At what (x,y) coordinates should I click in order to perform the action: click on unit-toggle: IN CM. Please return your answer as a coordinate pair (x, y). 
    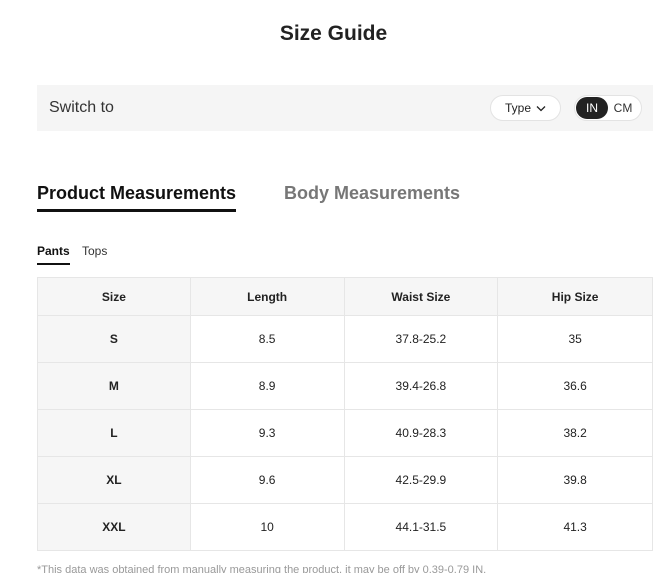
    Looking at the image, I should click on (608, 108).